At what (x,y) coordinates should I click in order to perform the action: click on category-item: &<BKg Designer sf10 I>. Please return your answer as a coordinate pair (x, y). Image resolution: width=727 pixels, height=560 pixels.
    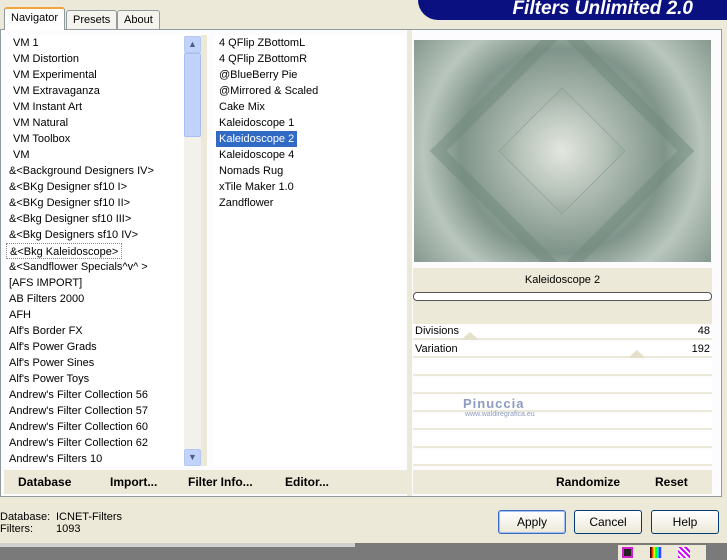
    Looking at the image, I should click on (68, 187).